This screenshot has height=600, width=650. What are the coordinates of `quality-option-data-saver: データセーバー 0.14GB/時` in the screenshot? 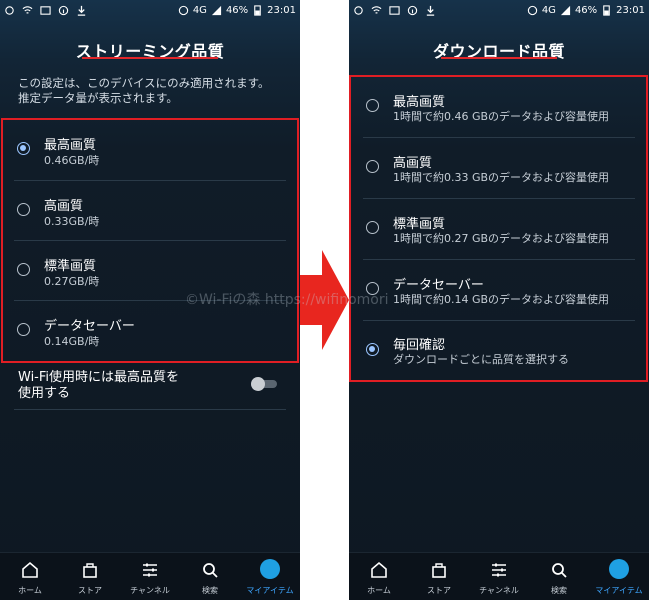 It's located at (150, 333).